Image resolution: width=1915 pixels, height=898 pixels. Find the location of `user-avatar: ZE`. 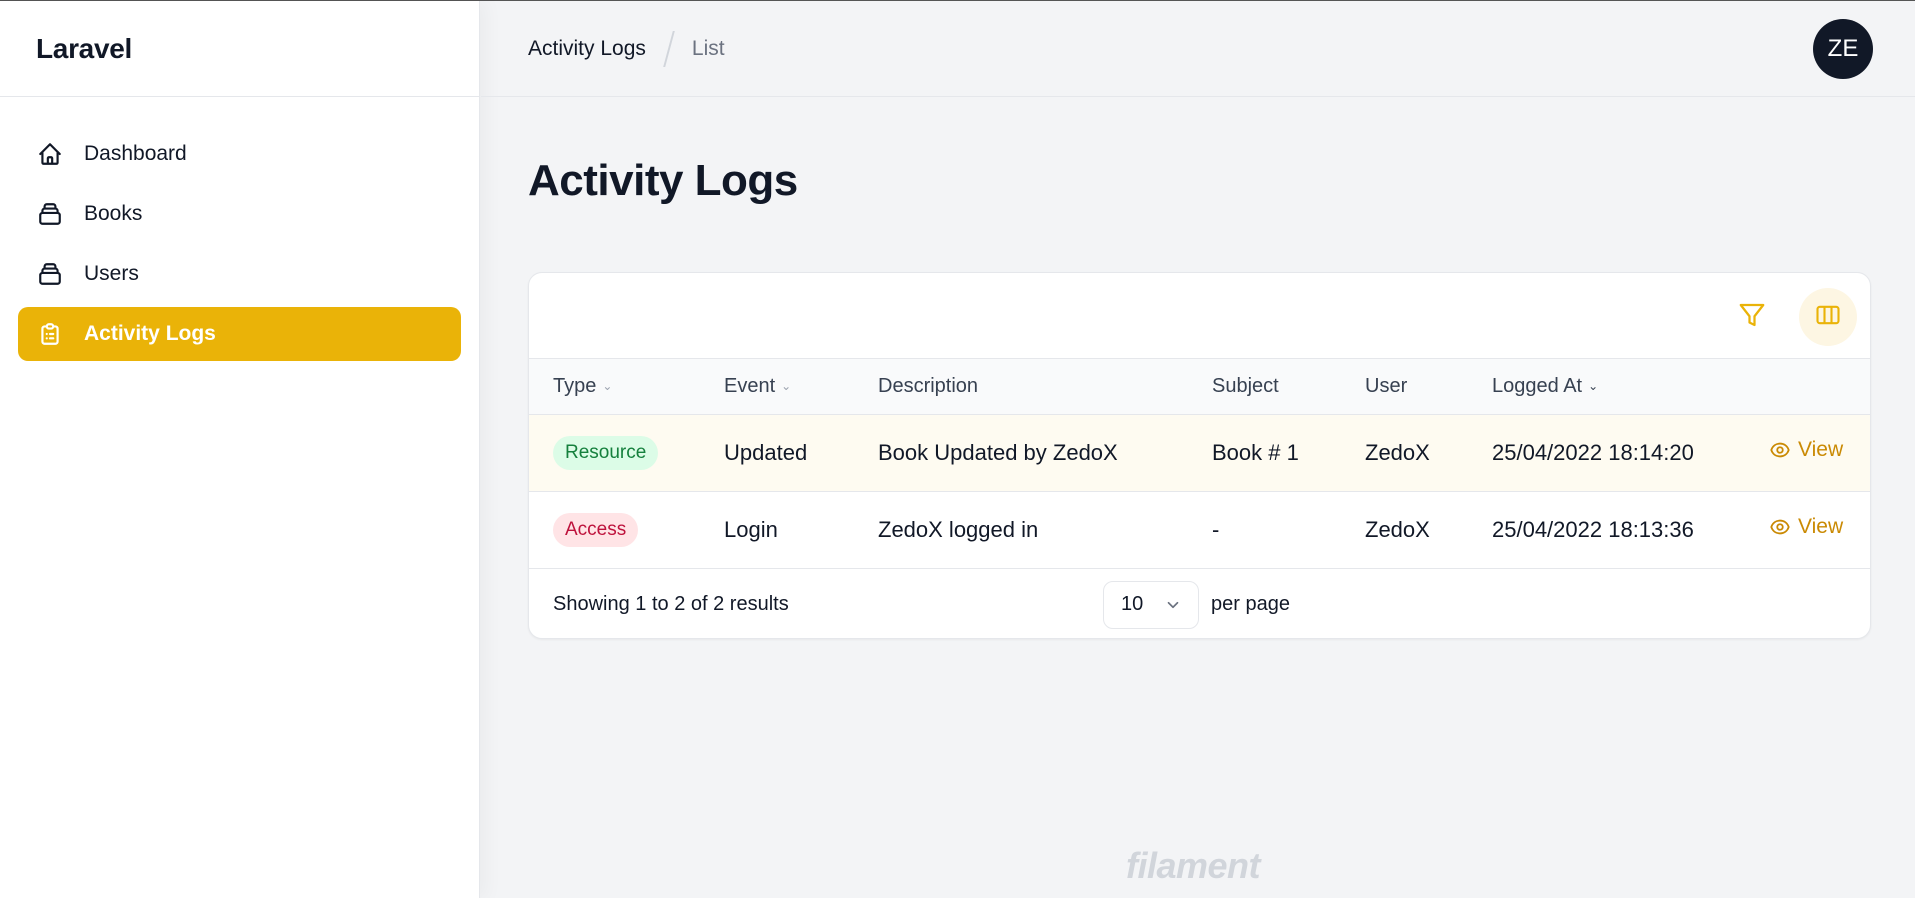

user-avatar: ZE is located at coordinates (1843, 49).